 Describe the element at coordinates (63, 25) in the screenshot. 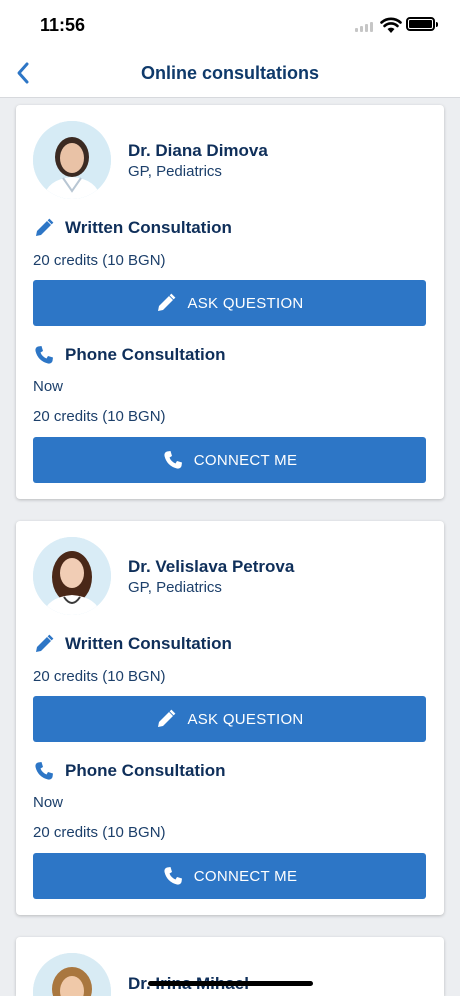

I see `status-time: 11:56` at that location.